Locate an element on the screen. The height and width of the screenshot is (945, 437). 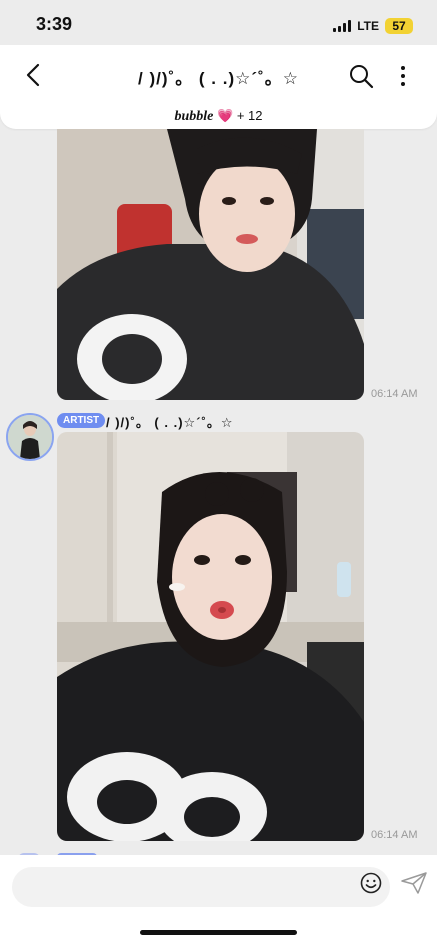
sender-name: / )/)˚。 ( . .)☆´˚。☆ is located at coordinates (170, 422).